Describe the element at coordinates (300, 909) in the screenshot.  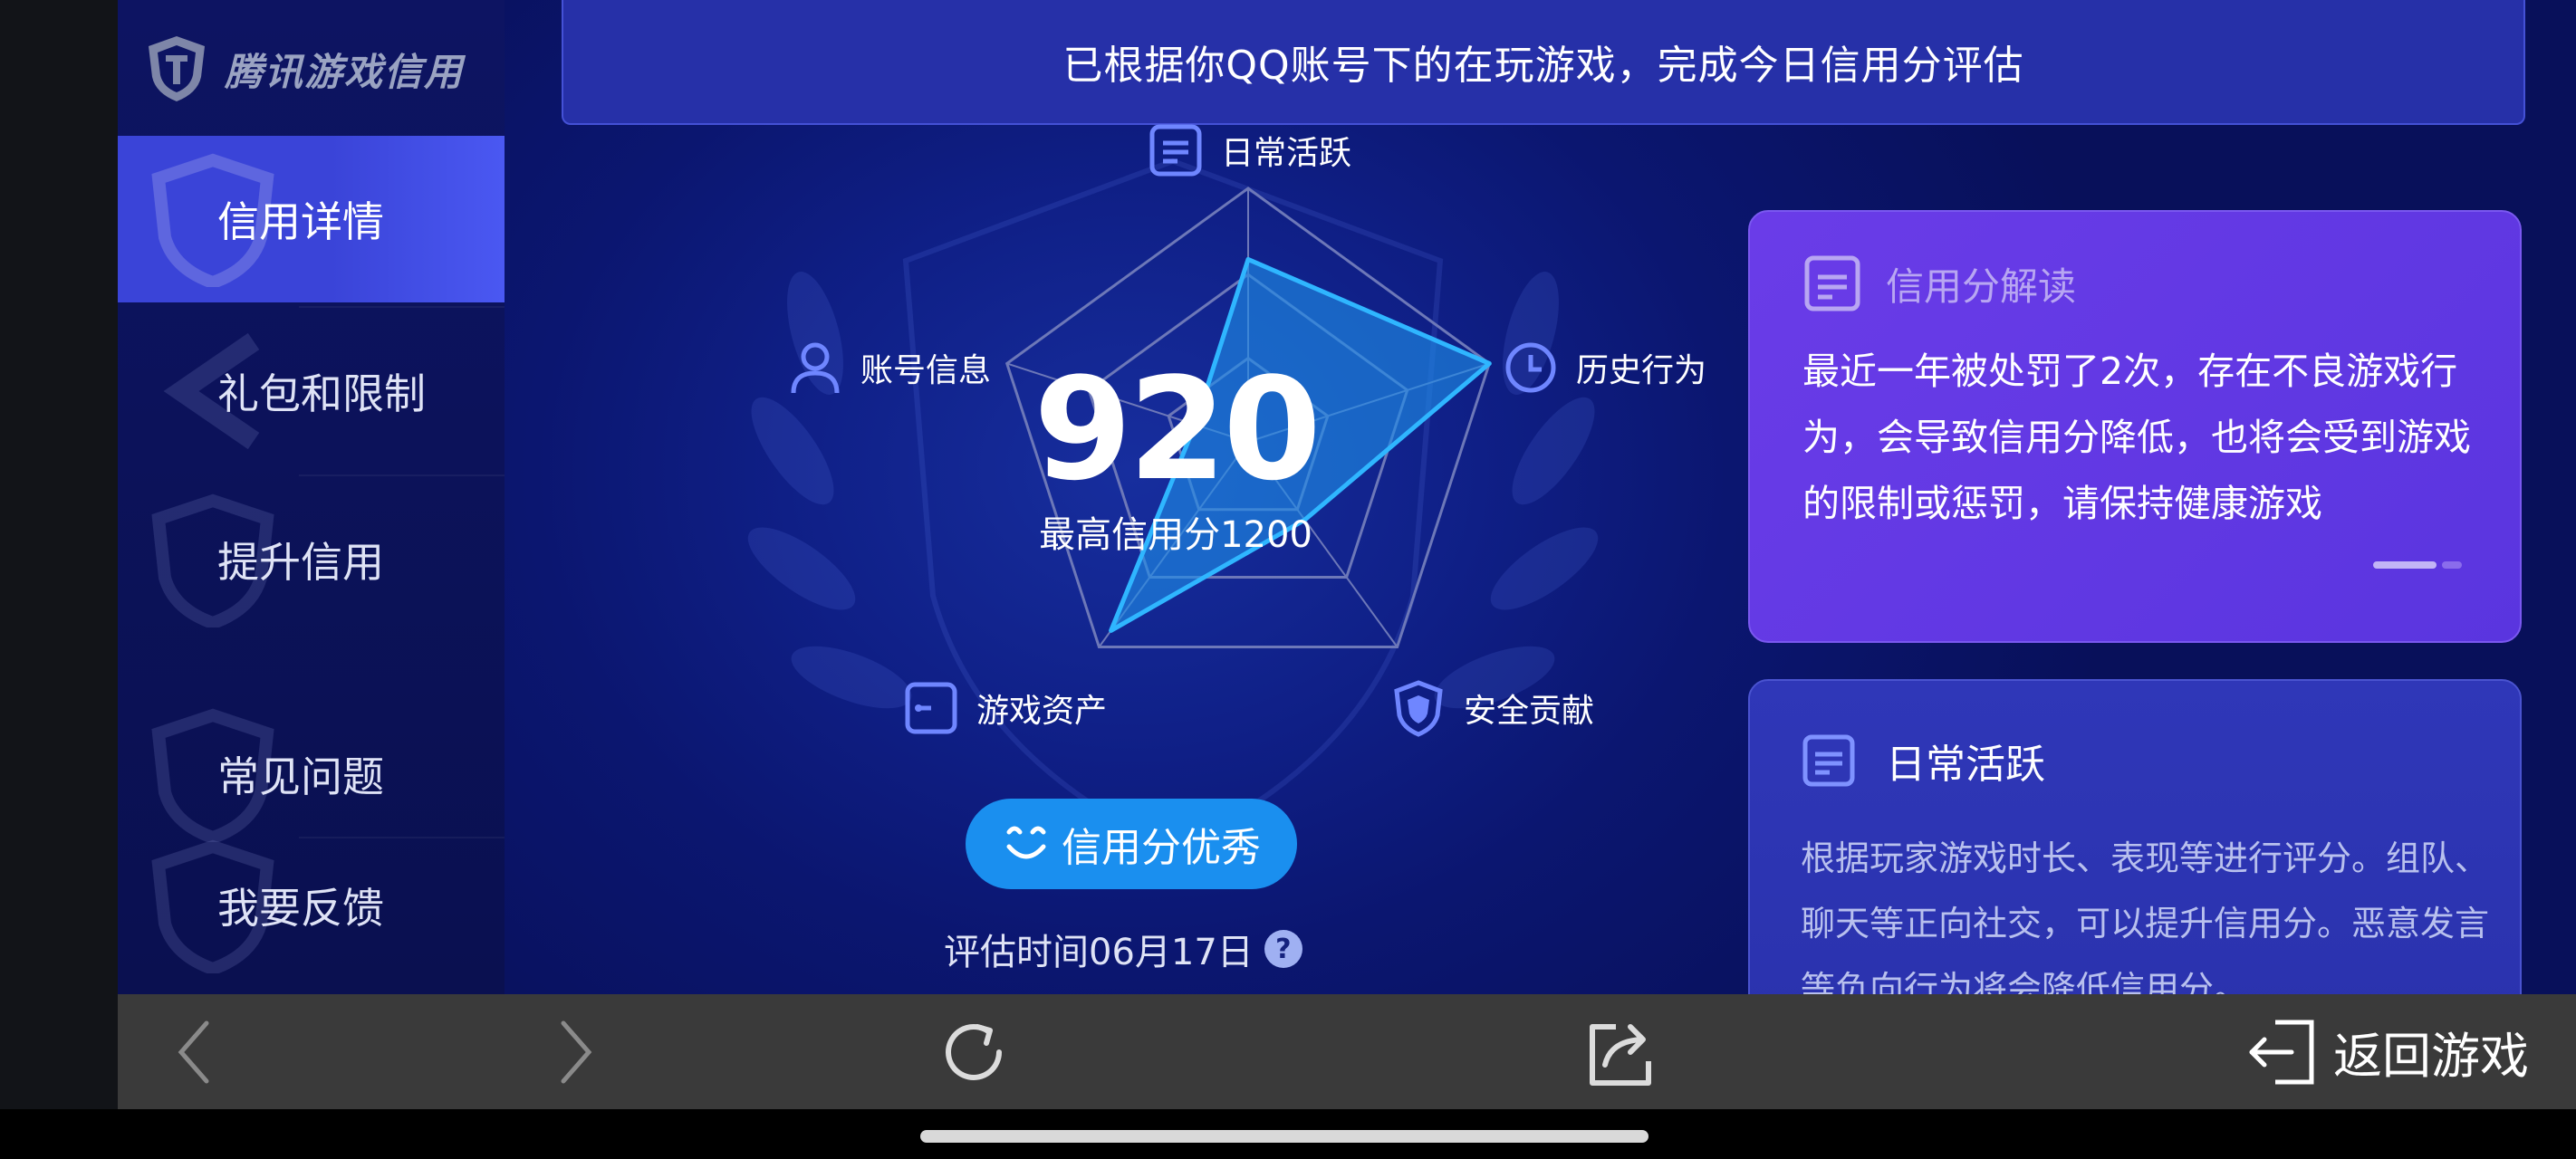
I see `sidebar-item-label: 我要反馈` at that location.